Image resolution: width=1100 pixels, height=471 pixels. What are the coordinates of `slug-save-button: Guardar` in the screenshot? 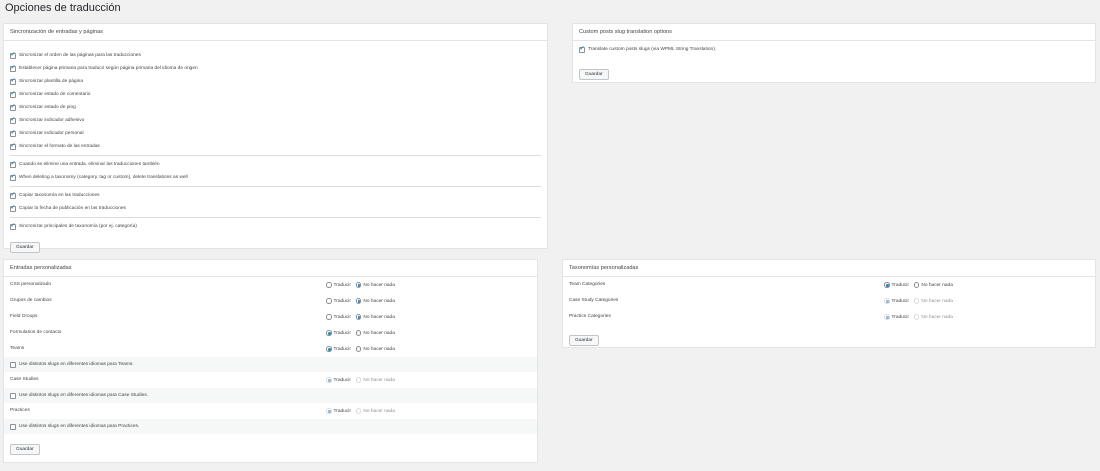 It's located at (594, 74).